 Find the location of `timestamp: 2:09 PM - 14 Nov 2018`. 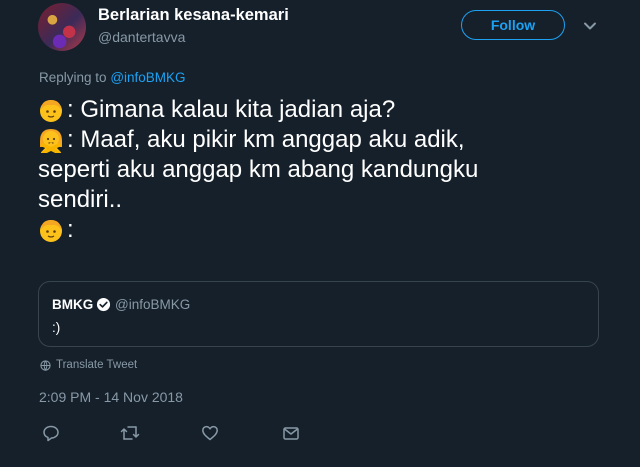

timestamp: 2:09 PM - 14 Nov 2018 is located at coordinates (111, 397).